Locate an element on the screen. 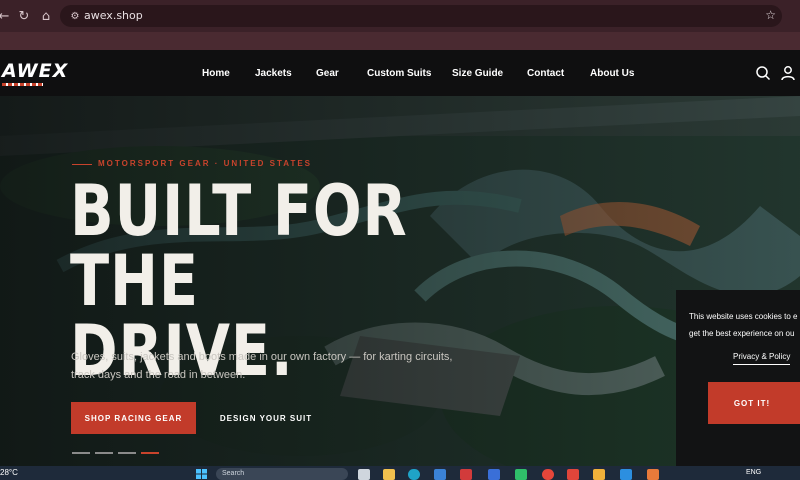 The width and height of the screenshot is (800, 480). weather-widget: 28°C is located at coordinates (9, 472).